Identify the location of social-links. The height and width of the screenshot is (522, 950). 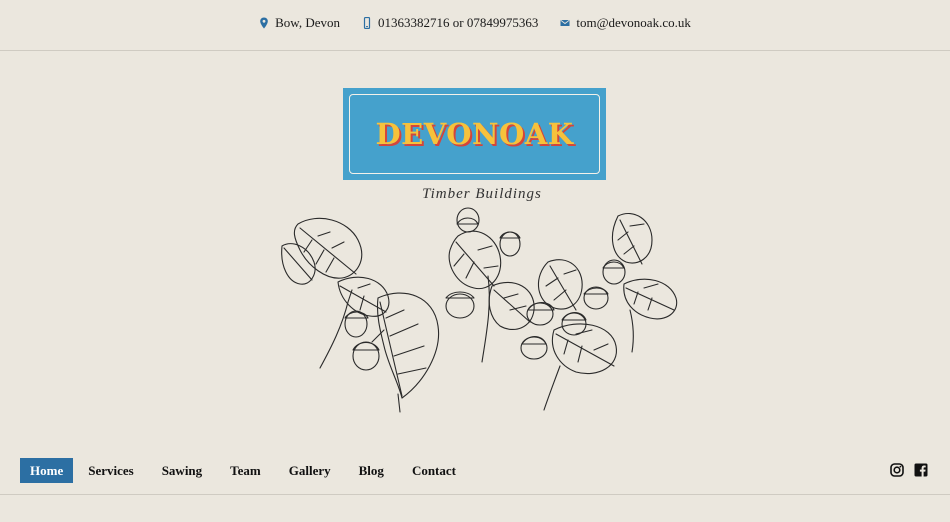
(909, 470).